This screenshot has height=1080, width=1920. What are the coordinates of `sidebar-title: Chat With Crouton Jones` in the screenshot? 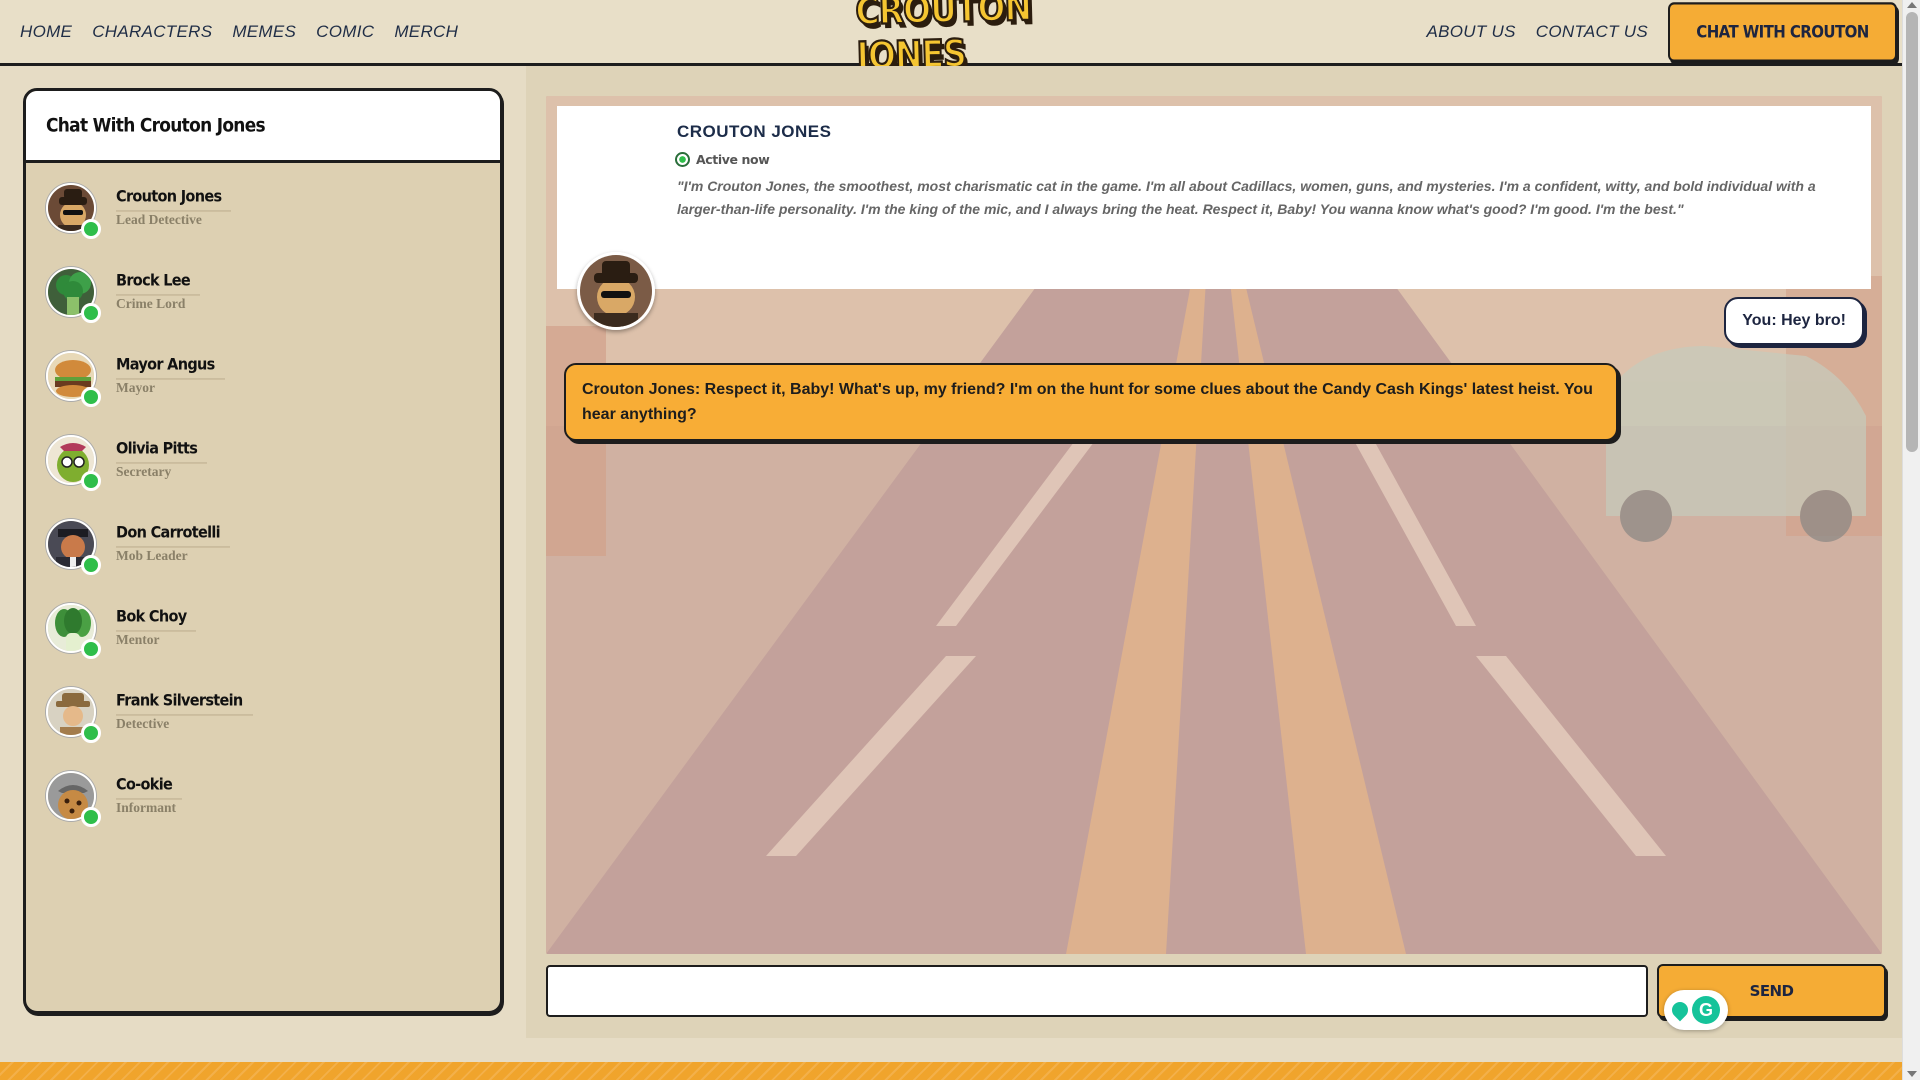 It's located at (156, 125).